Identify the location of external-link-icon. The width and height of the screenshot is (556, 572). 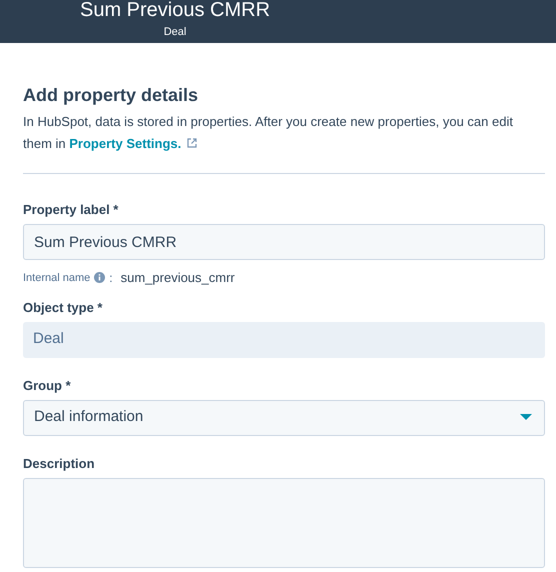
(192, 143).